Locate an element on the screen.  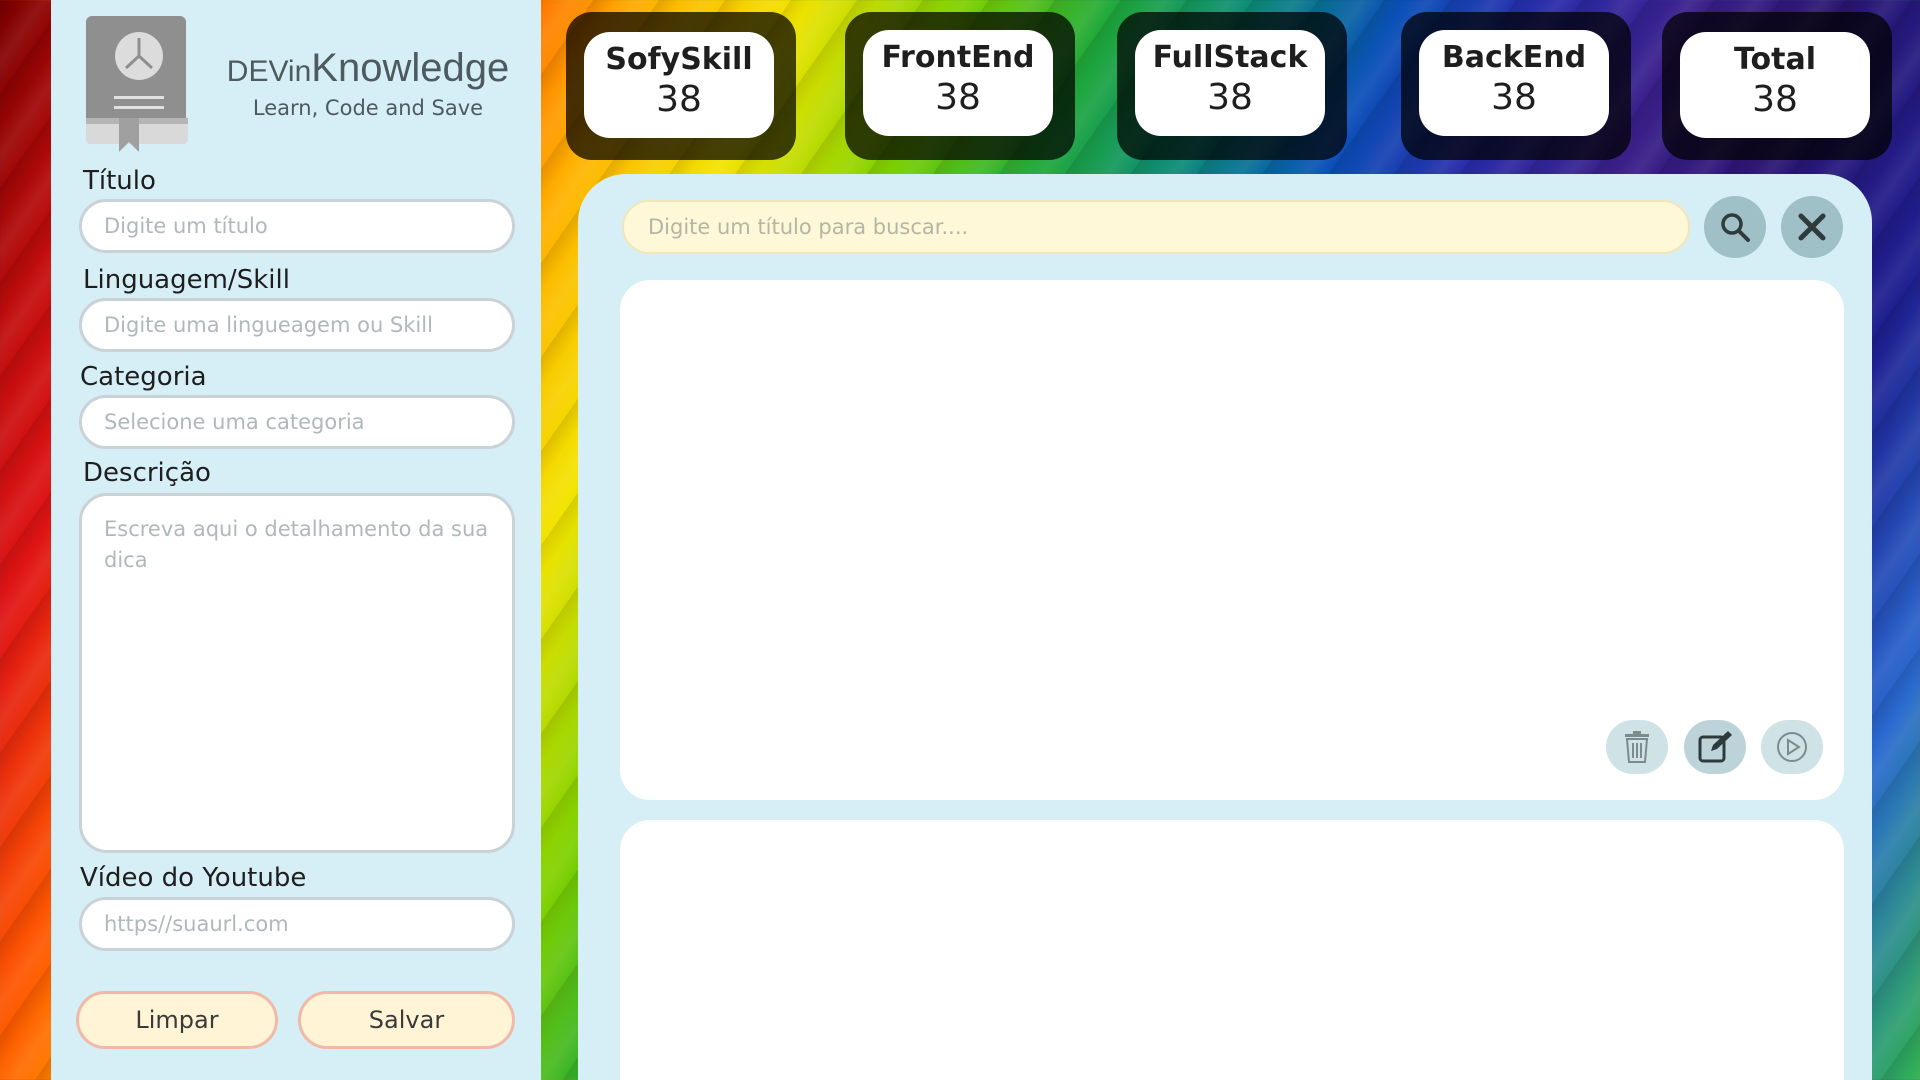
limpar-button: Limpar is located at coordinates (177, 1020).